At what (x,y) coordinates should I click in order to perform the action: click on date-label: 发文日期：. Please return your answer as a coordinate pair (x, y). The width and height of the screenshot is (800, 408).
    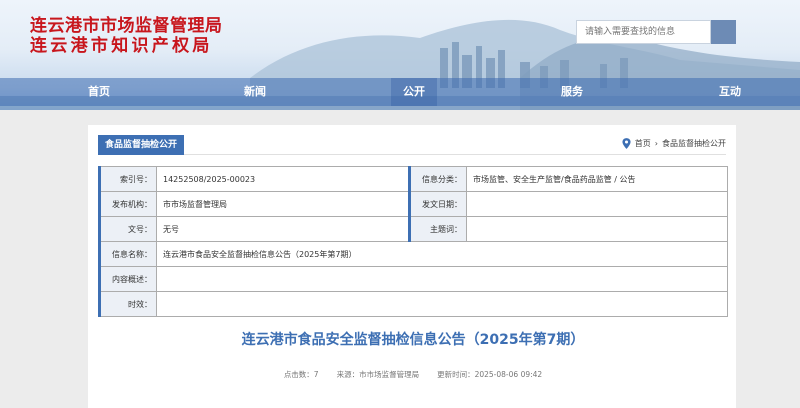
    Looking at the image, I should click on (437, 204).